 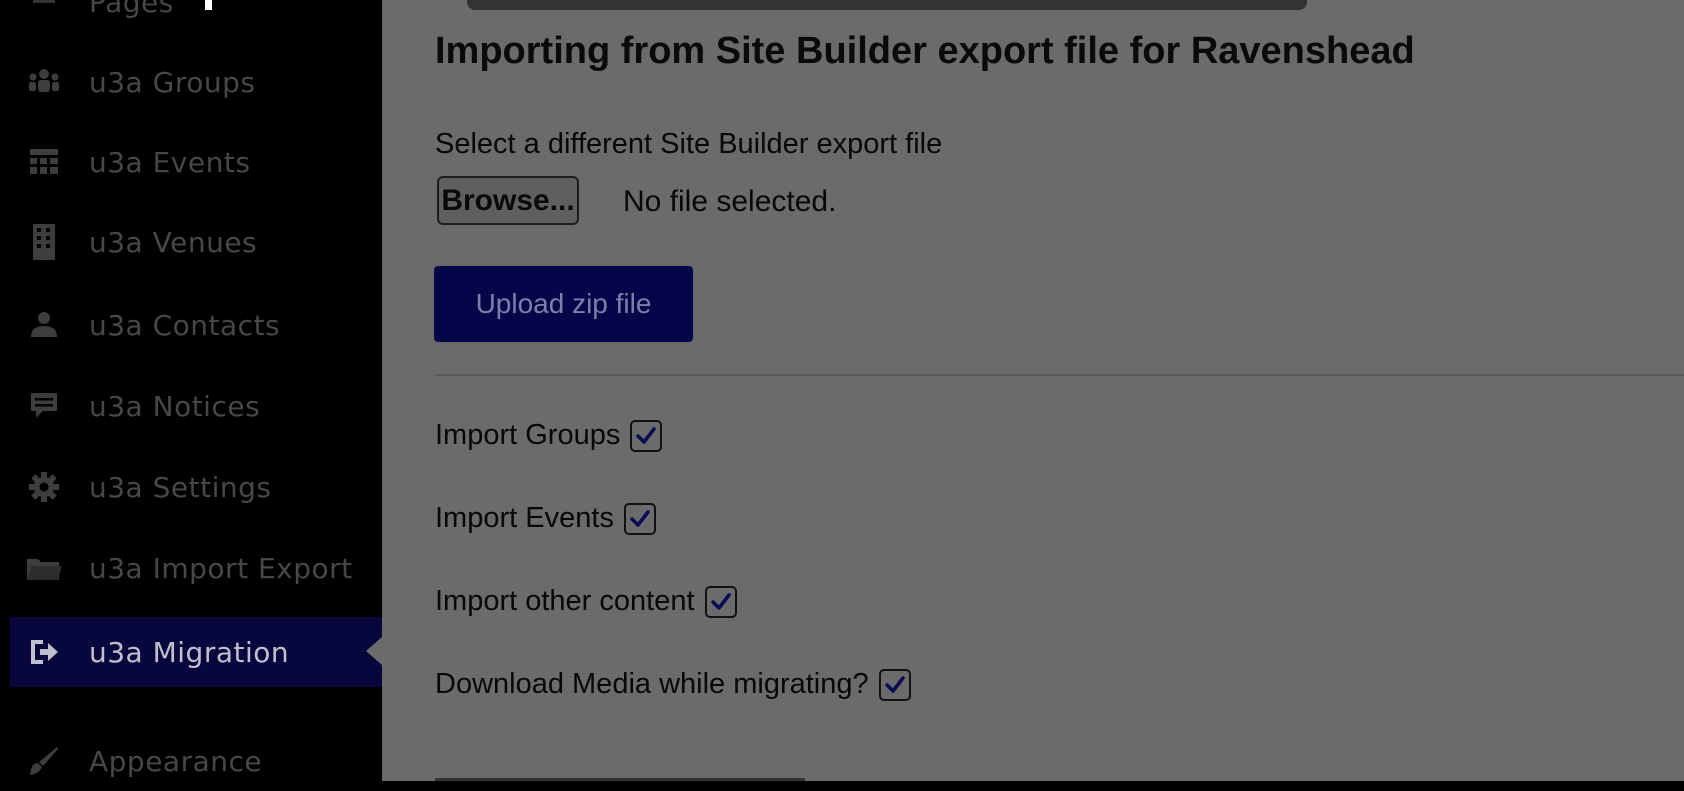 What do you see at coordinates (173, 242) in the screenshot?
I see `sidebar-item-label: u3a Venues` at bounding box center [173, 242].